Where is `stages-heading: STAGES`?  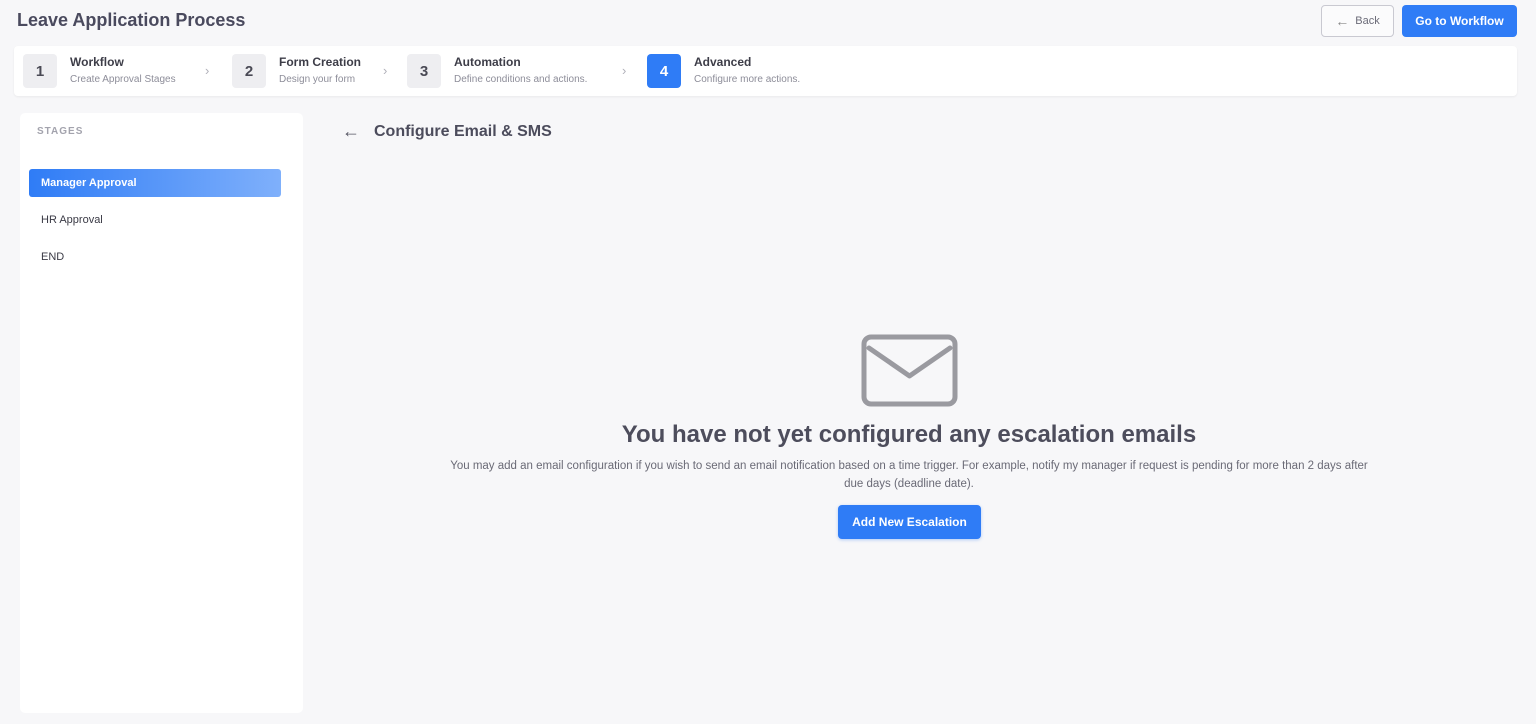
stages-heading: STAGES is located at coordinates (60, 131).